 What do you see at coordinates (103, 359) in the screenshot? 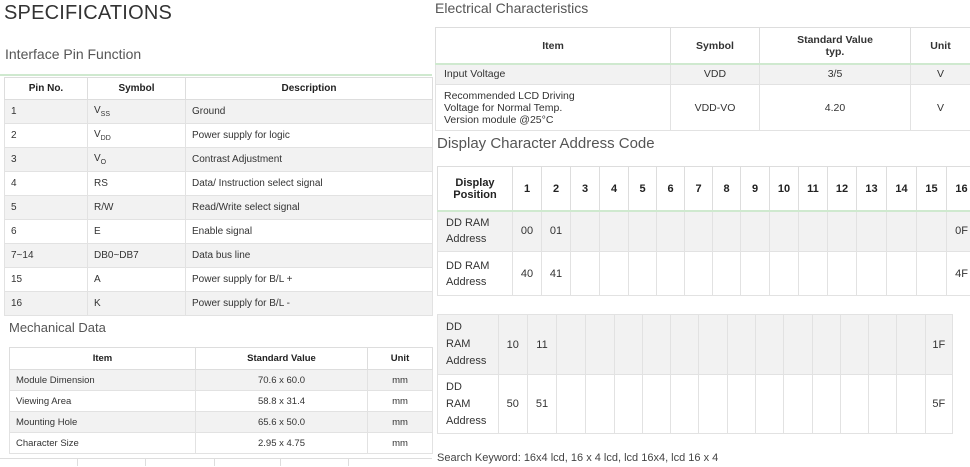
I see `item-header: Item` at bounding box center [103, 359].